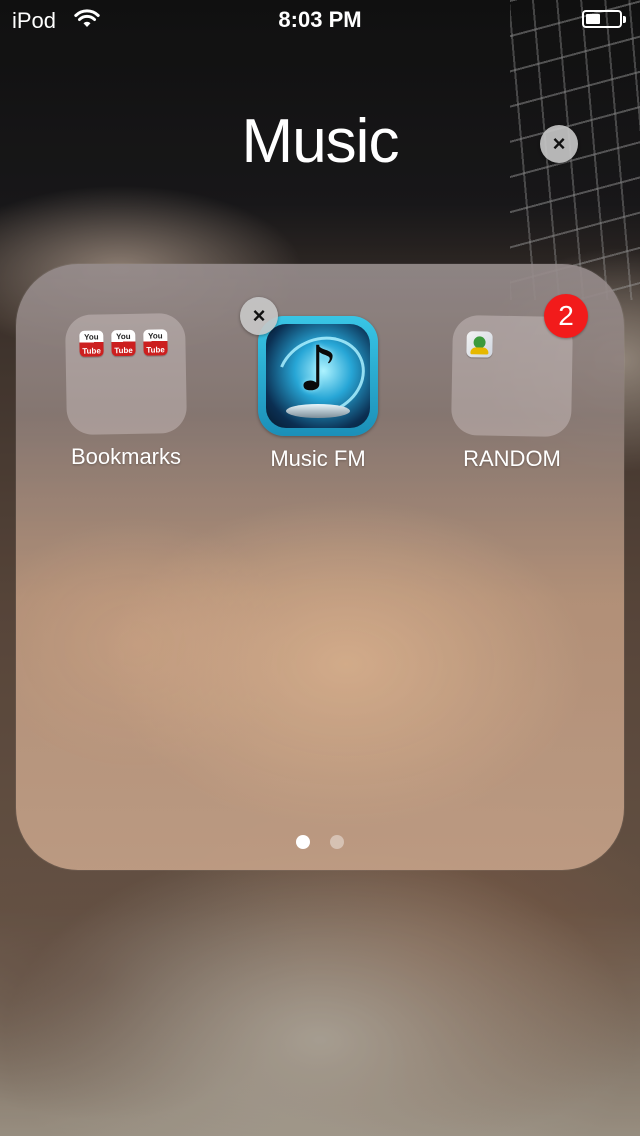  Describe the element at coordinates (126, 374) in the screenshot. I see `folder-icon: You Tube You Tube You Tube` at that location.